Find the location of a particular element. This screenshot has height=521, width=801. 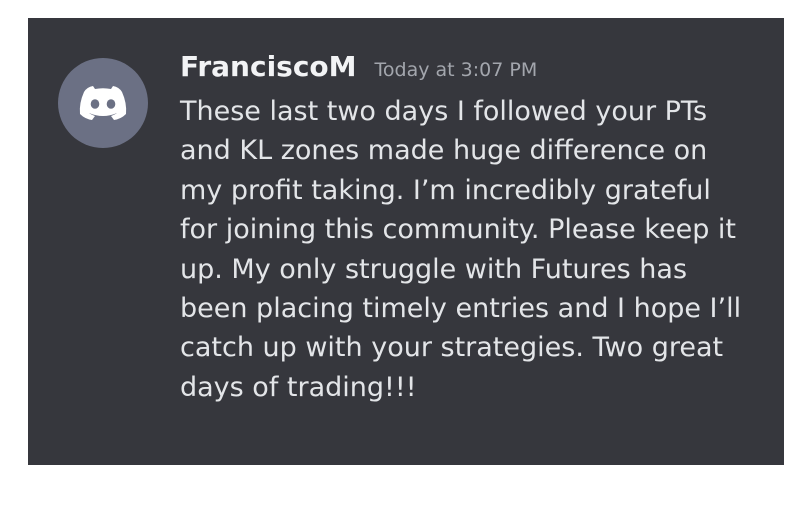

avatar is located at coordinates (103, 103).